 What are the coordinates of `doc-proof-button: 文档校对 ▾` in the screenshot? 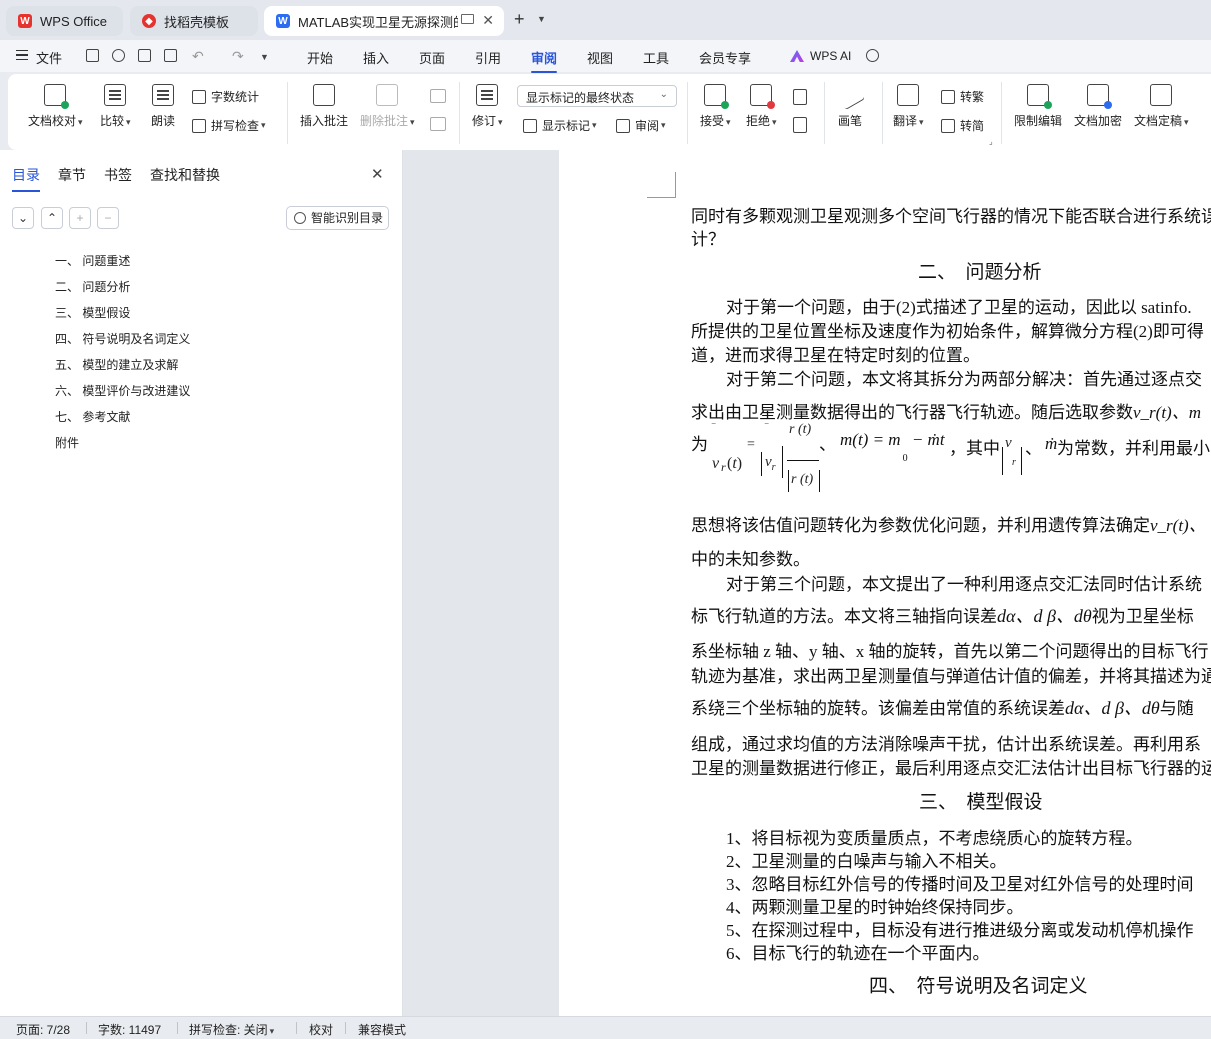 It's located at (55, 106).